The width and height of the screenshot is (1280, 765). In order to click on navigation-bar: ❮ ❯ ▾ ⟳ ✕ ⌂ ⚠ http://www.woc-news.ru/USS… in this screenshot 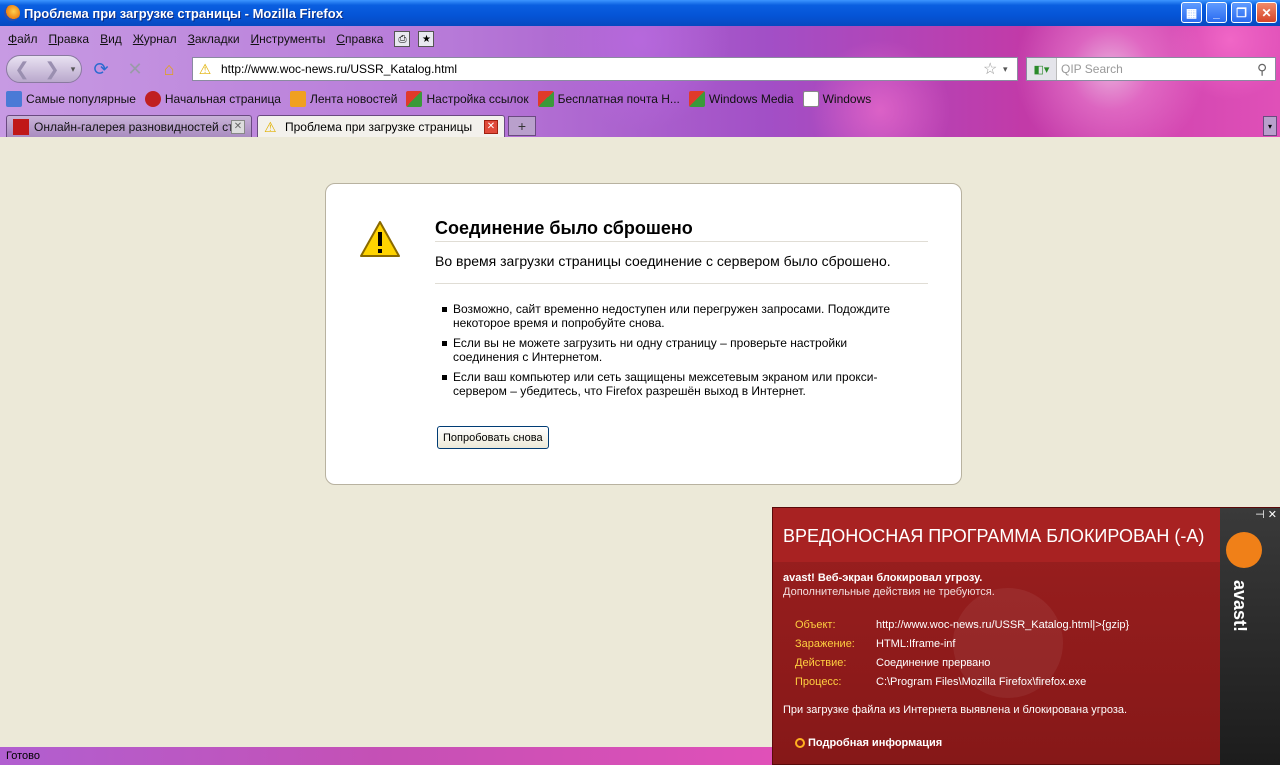, I will do `click(640, 69)`.